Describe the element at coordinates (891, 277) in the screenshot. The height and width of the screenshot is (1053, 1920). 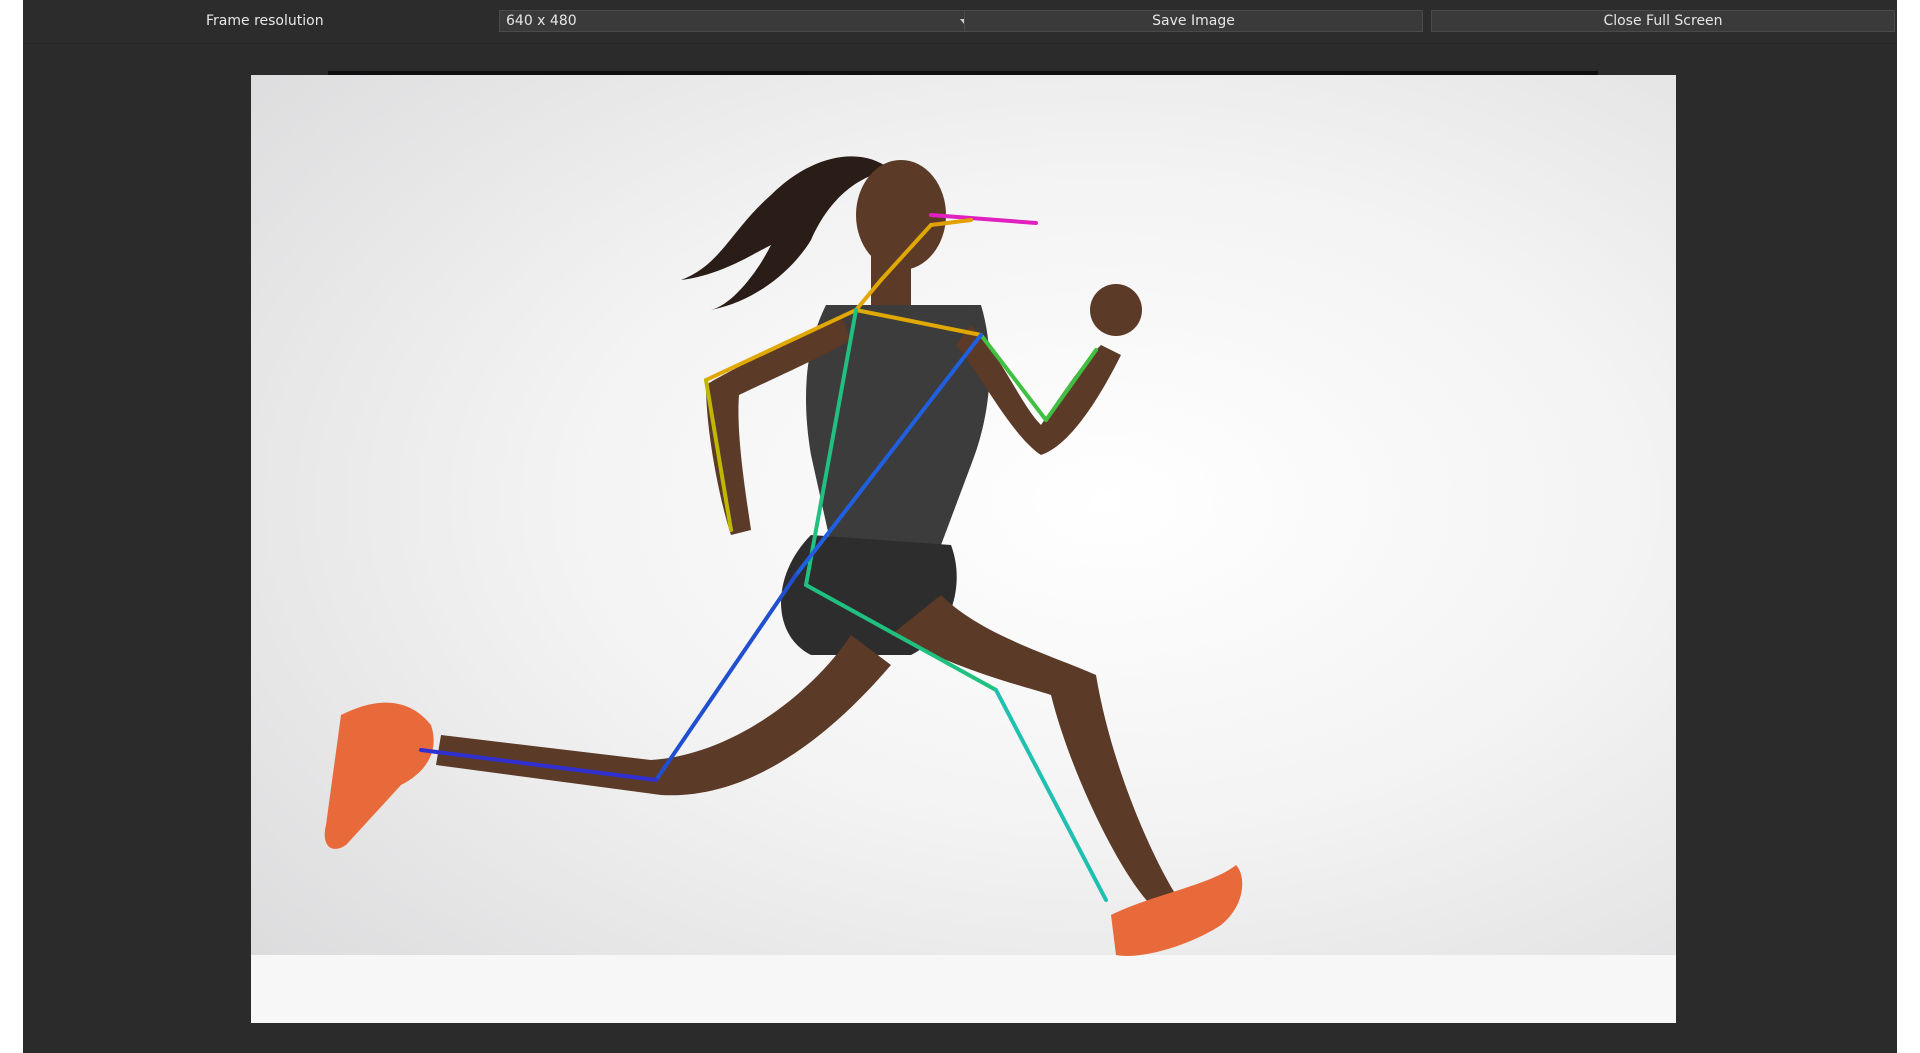
I see `neck` at that location.